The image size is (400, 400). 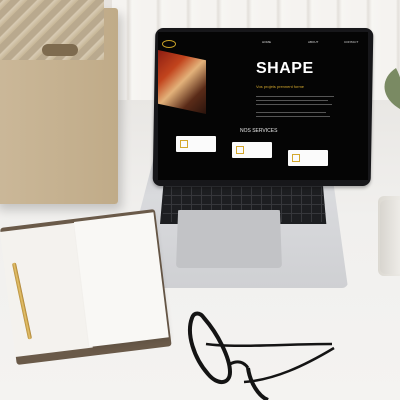 I want to click on box-handle, so click(x=60, y=50).